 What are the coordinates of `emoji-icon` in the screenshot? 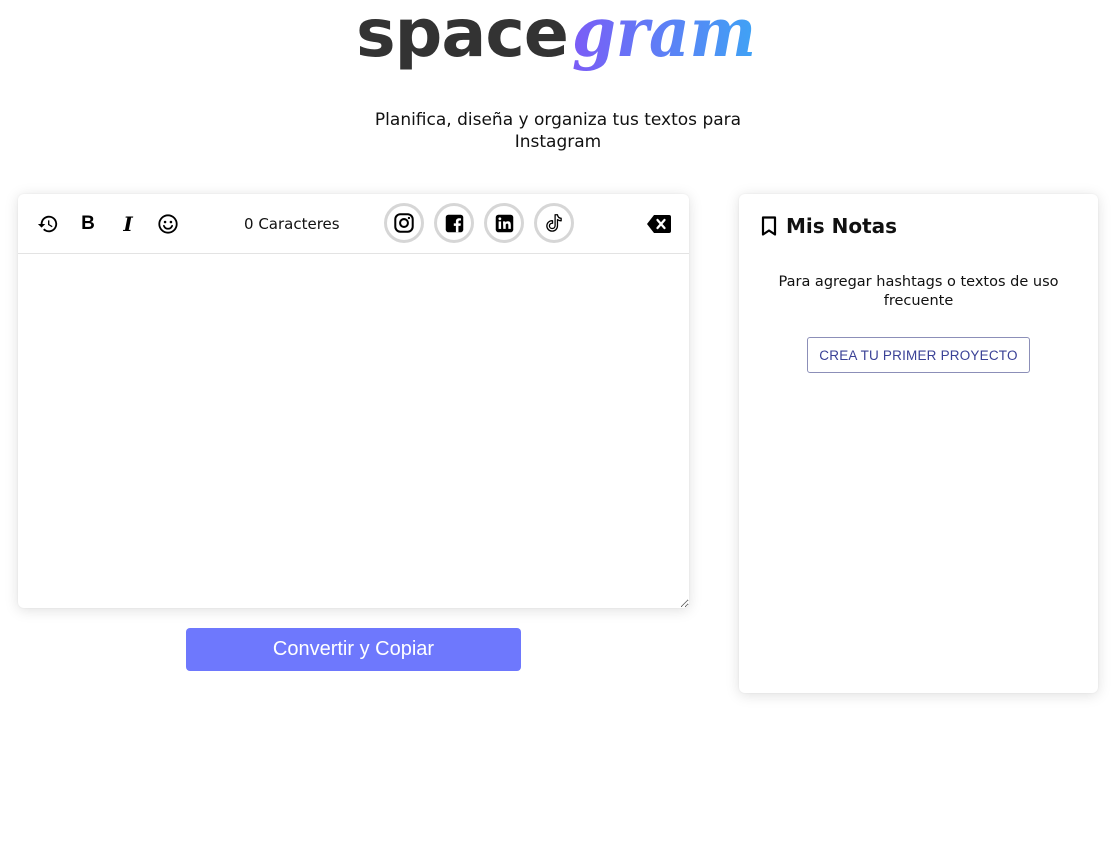 It's located at (168, 224).